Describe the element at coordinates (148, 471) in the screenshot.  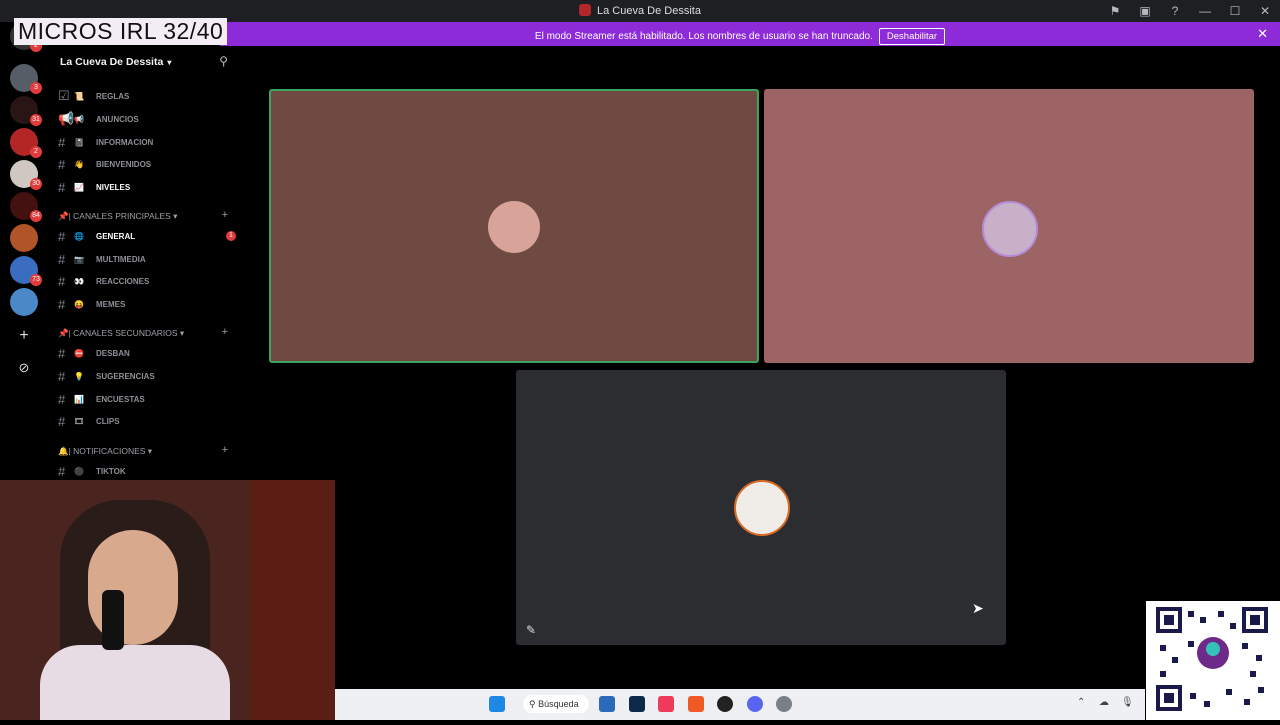
I see `channel-item: # ⚫ TIKTOK` at that location.